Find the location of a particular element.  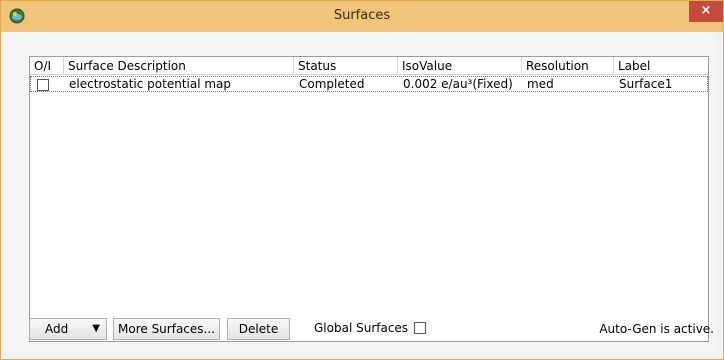

close-button: × is located at coordinates (706, 11).